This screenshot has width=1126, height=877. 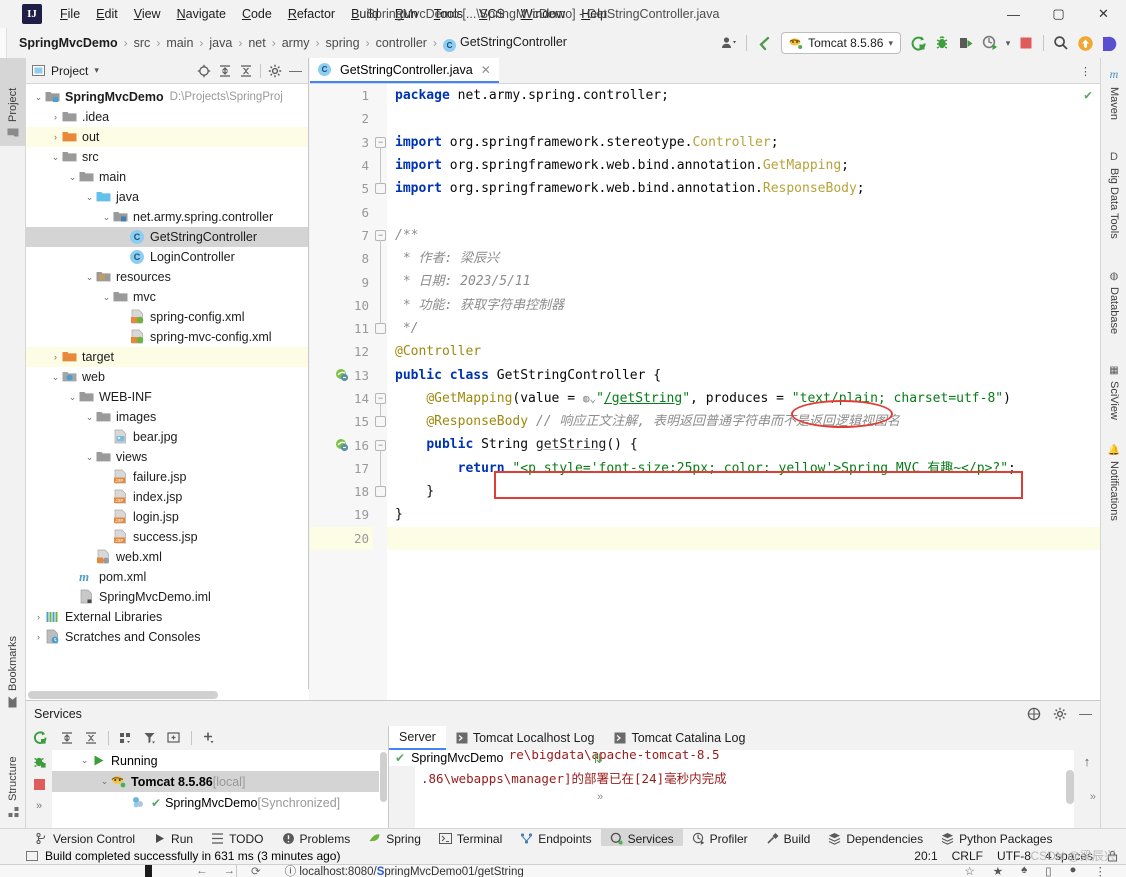 What do you see at coordinates (96, 70) in the screenshot?
I see `project-panel-caret-icon: ▾` at bounding box center [96, 70].